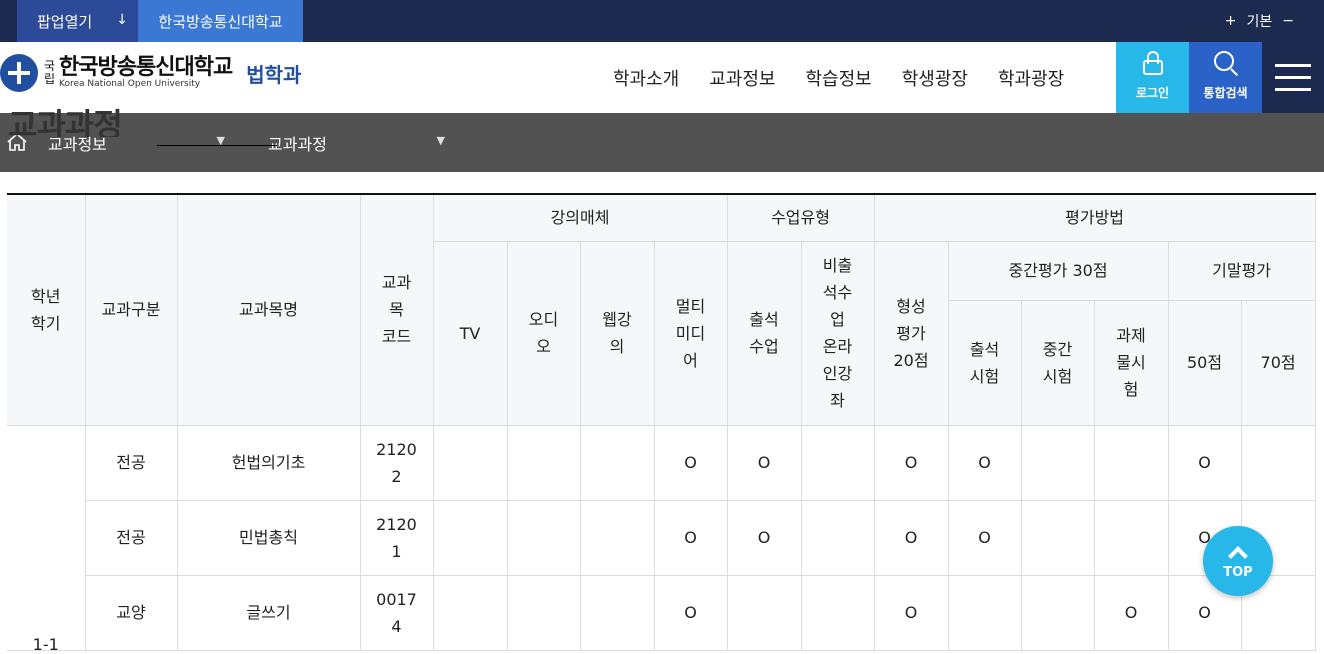 This screenshot has height=654, width=1324. What do you see at coordinates (764, 333) in the screenshot?
I see `header-attend-class: 출석 수업` at bounding box center [764, 333].